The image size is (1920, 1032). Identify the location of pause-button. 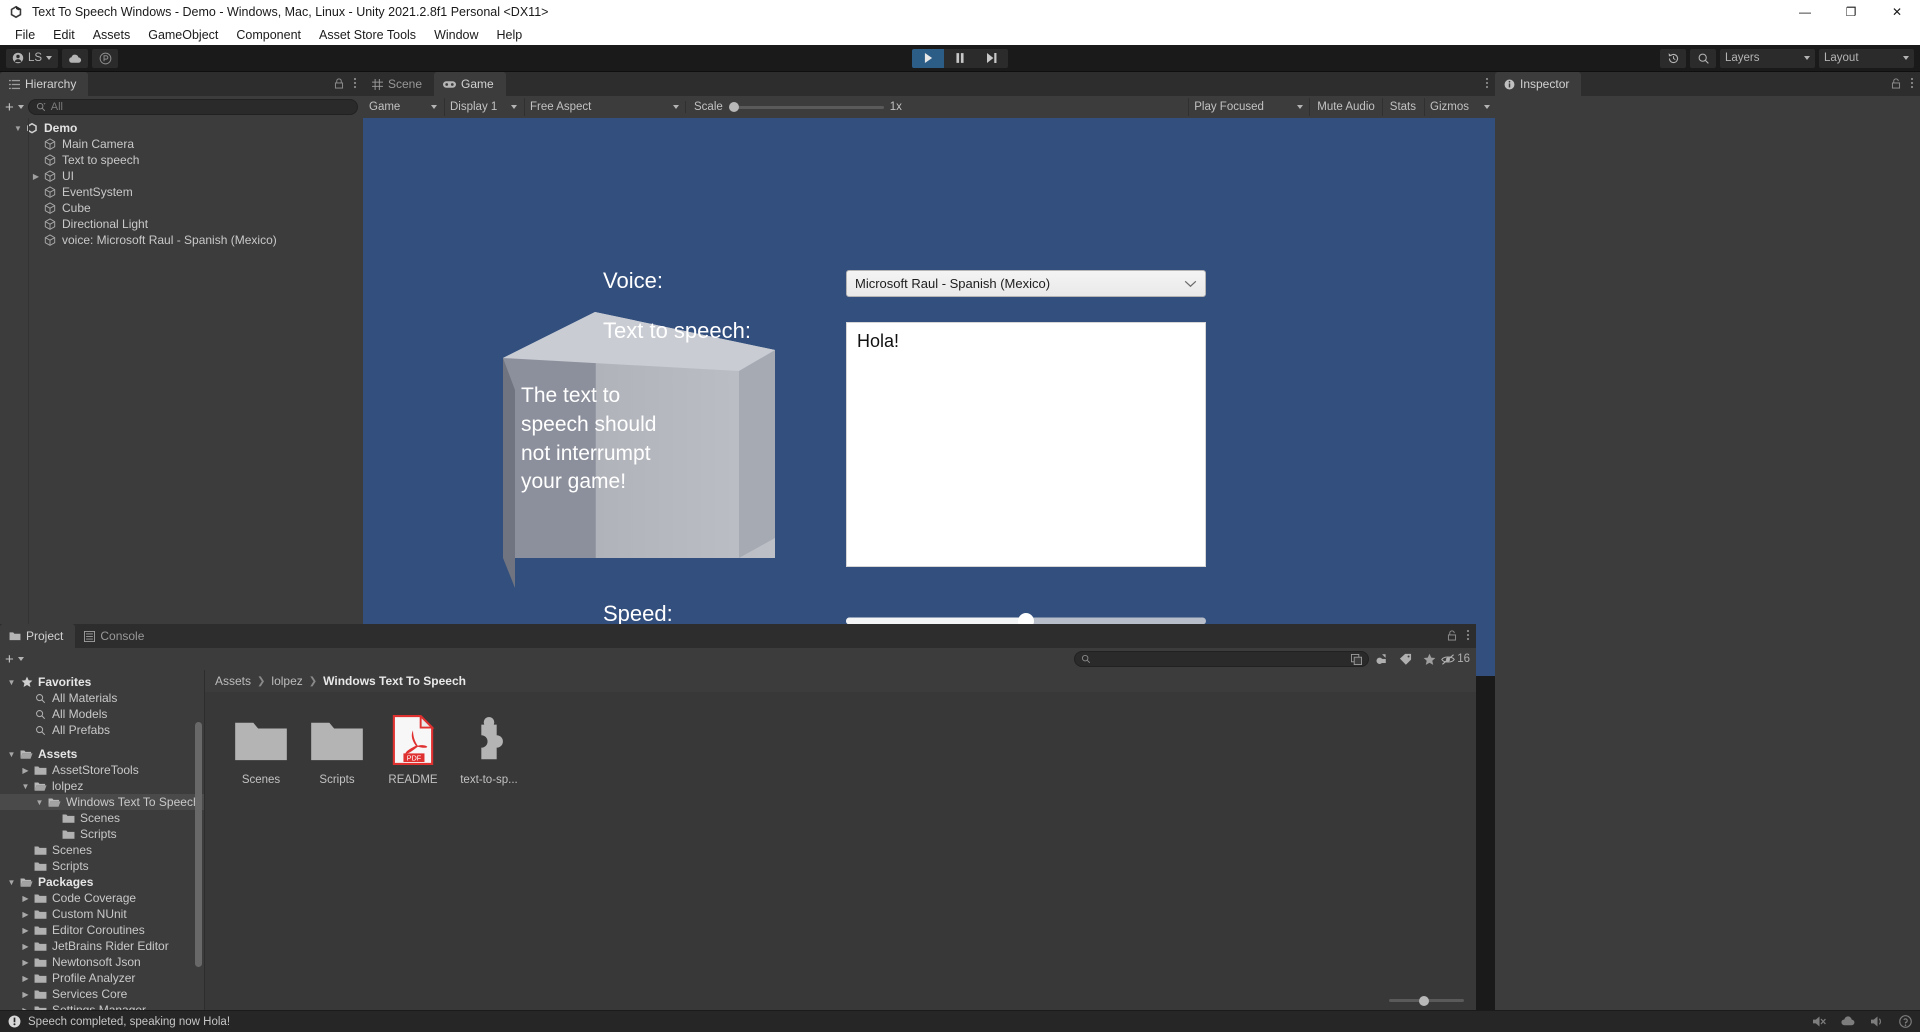
(960, 58).